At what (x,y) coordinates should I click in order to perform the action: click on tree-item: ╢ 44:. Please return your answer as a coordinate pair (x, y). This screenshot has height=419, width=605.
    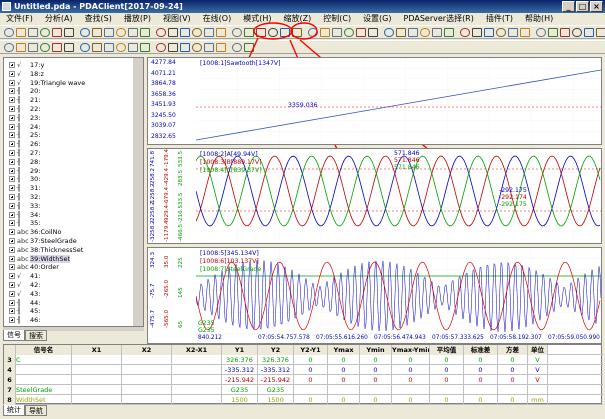
    Looking at the image, I should click on (68, 303).